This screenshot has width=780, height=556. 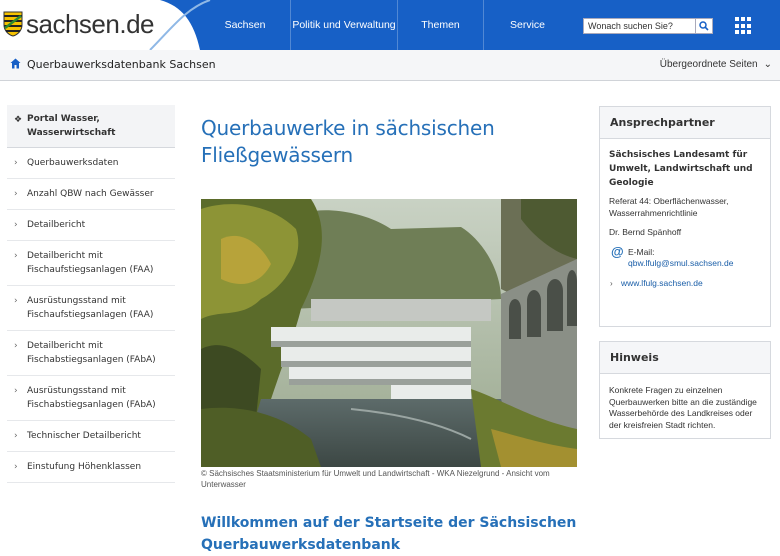 I want to click on nav-service: Service, so click(x=527, y=25).